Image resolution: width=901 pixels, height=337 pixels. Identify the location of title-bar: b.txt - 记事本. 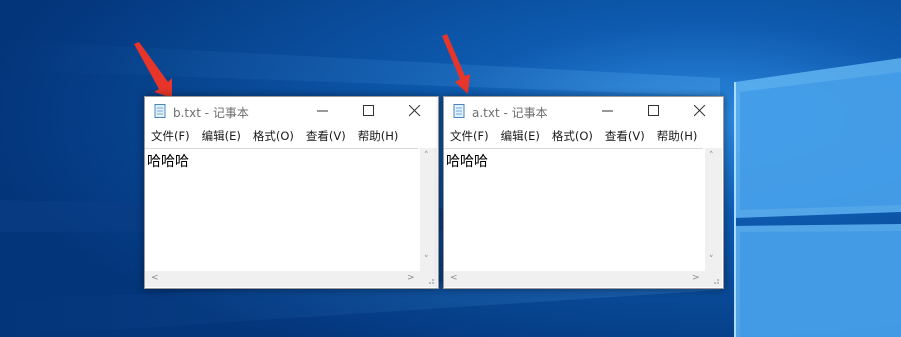
(291, 111).